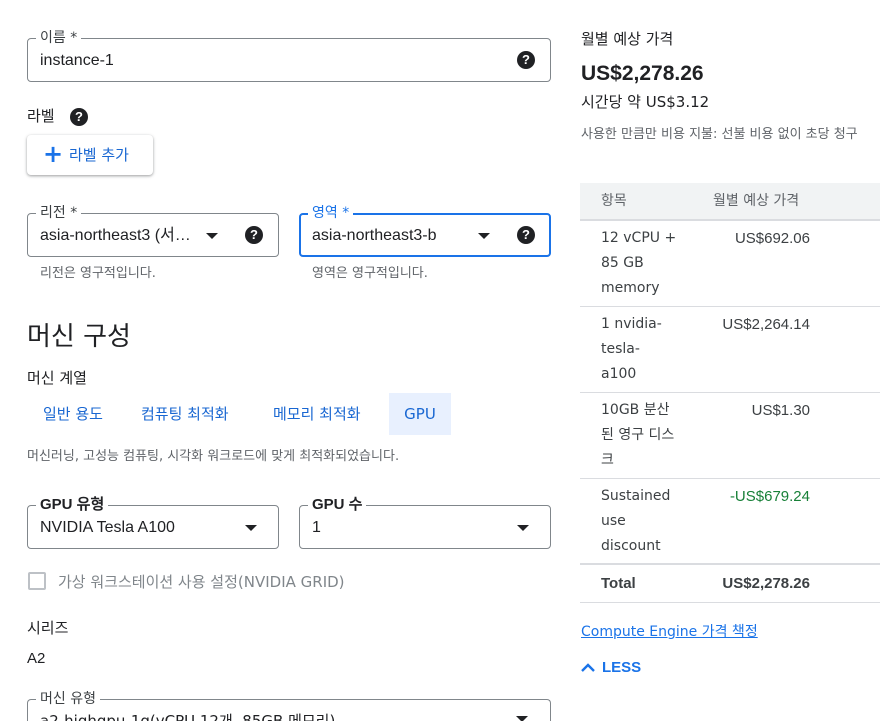 This screenshot has width=880, height=721. What do you see at coordinates (780, 410) in the screenshot?
I see `cost-row-price: US$1.30` at bounding box center [780, 410].